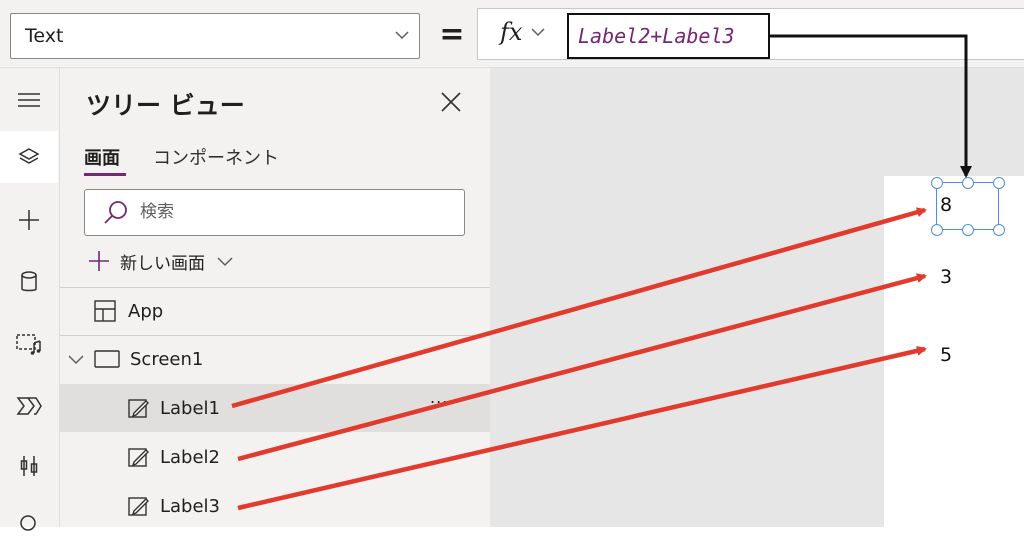 This screenshot has width=1024, height=550. What do you see at coordinates (668, 36) in the screenshot?
I see `formula-text: Label2+Label3` at bounding box center [668, 36].